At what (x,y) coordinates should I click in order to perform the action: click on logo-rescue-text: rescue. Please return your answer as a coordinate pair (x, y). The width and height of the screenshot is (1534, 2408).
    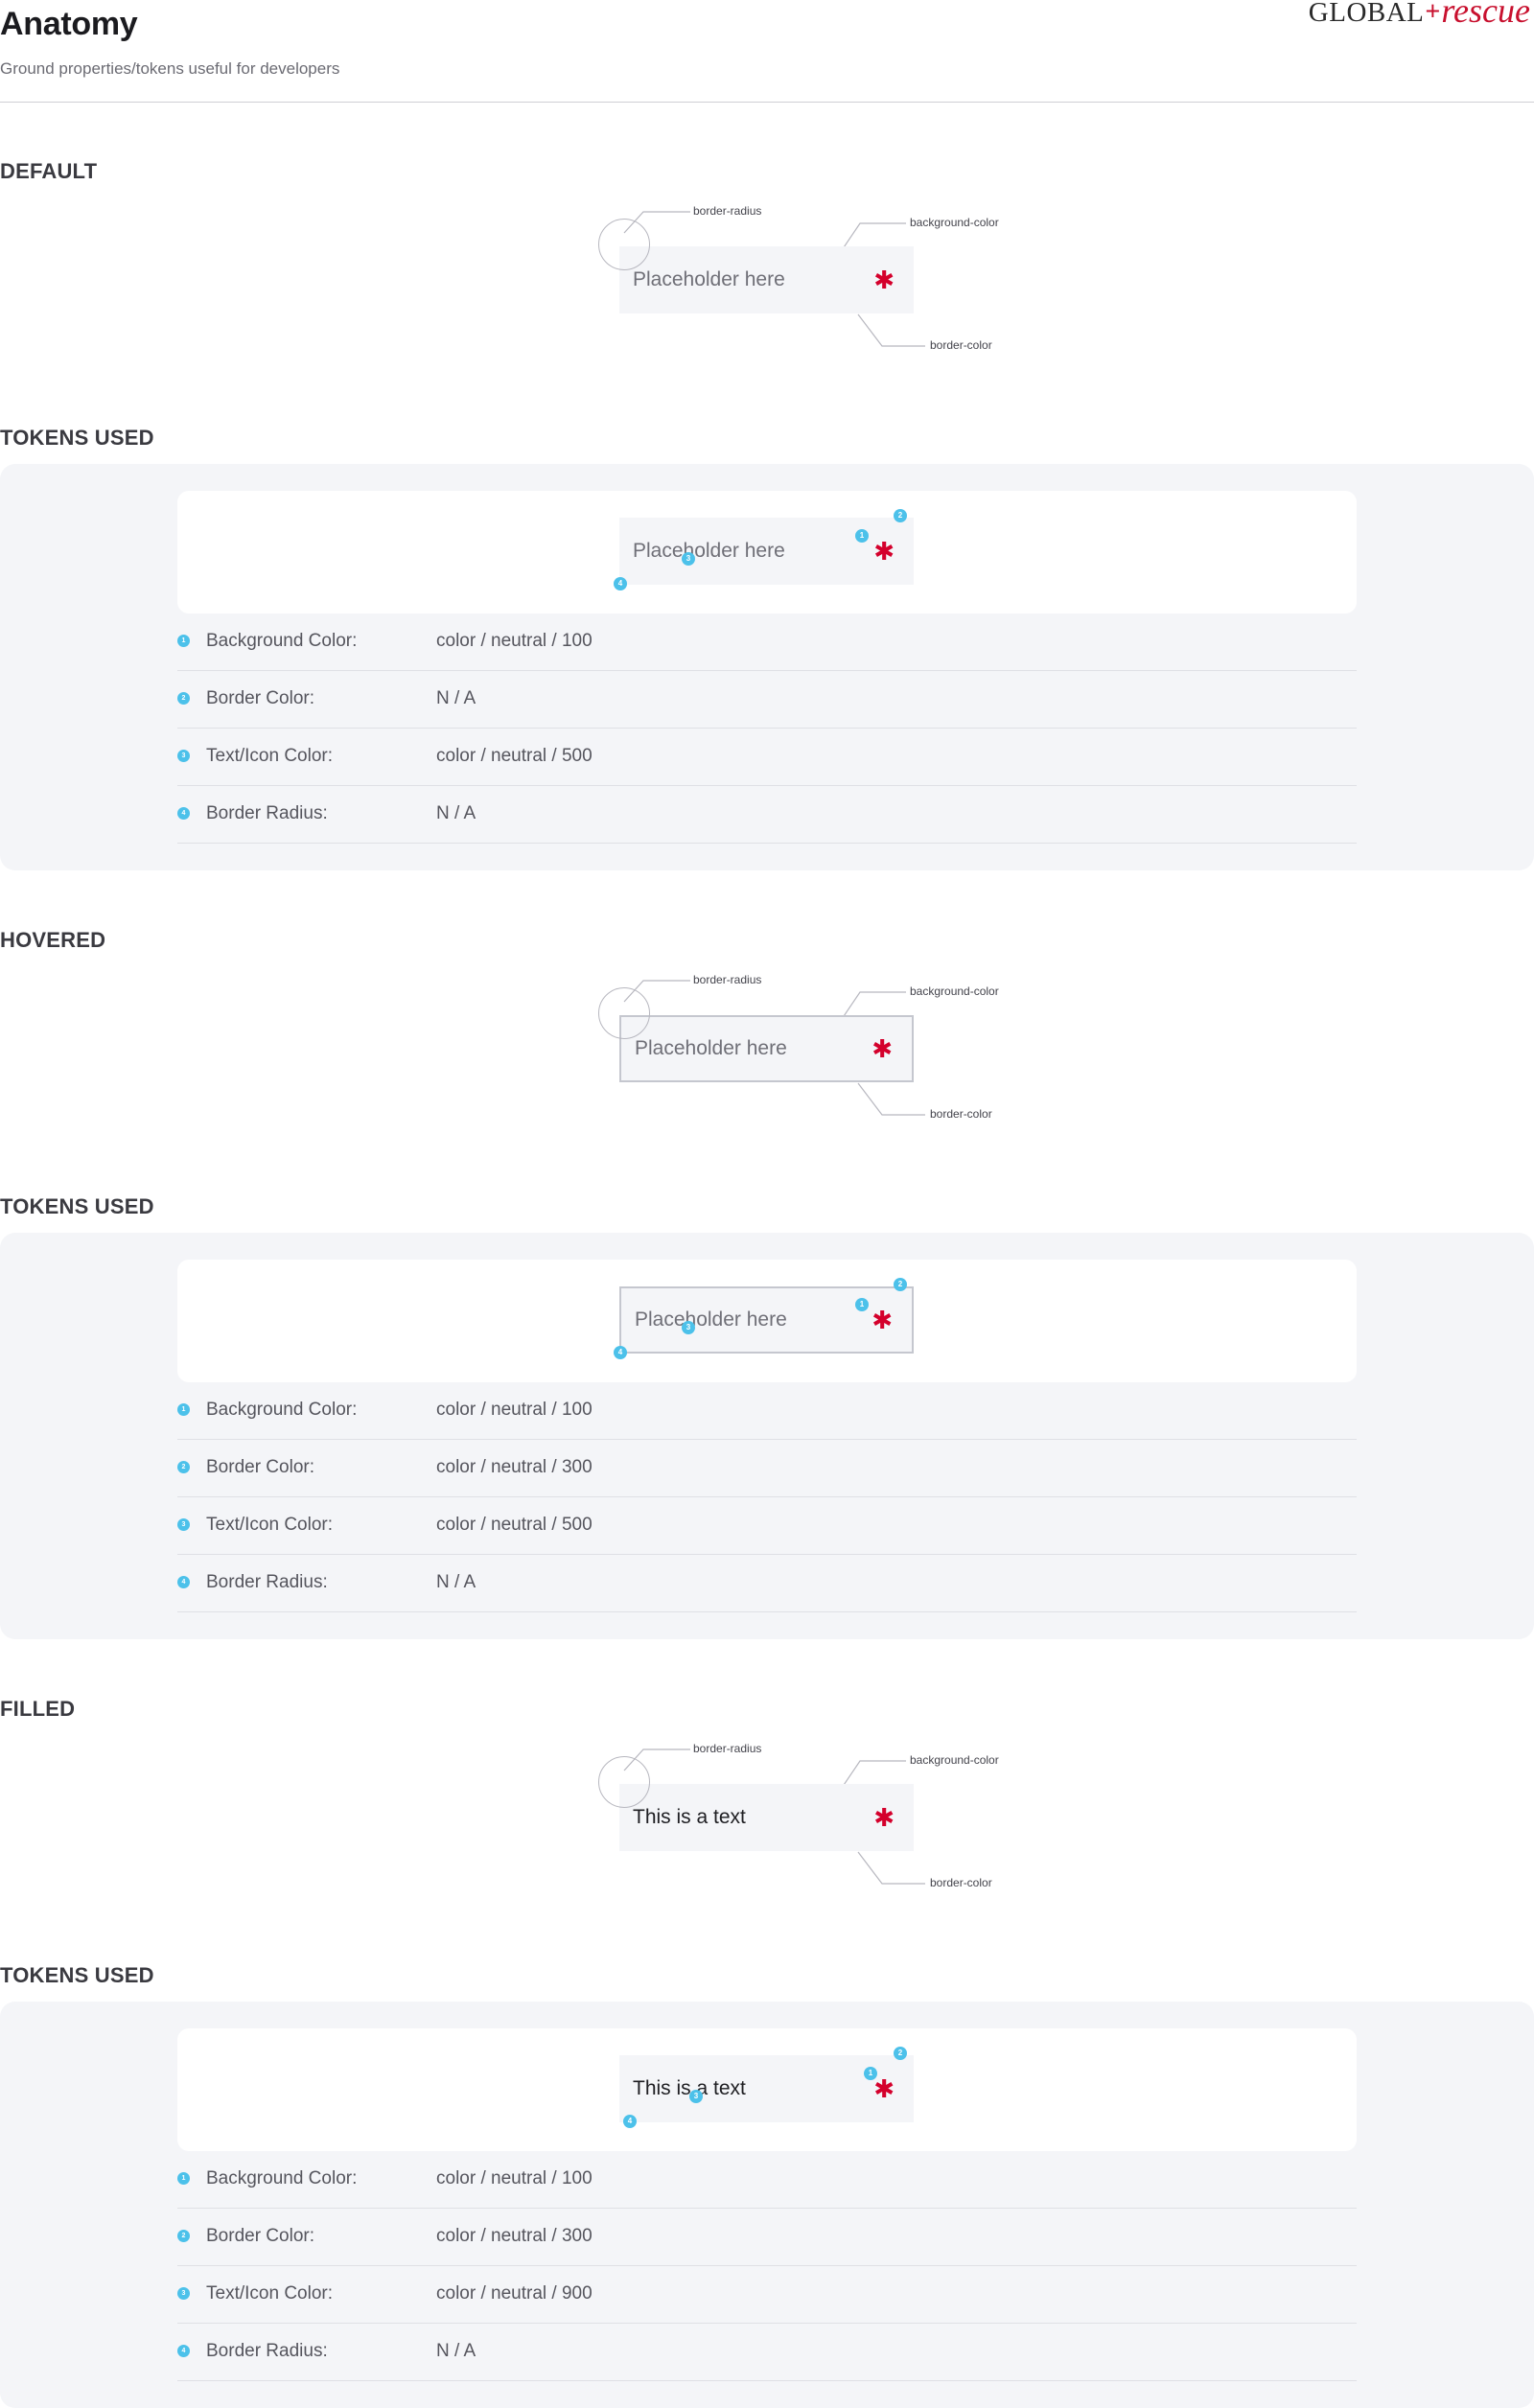
    Looking at the image, I should click on (1485, 15).